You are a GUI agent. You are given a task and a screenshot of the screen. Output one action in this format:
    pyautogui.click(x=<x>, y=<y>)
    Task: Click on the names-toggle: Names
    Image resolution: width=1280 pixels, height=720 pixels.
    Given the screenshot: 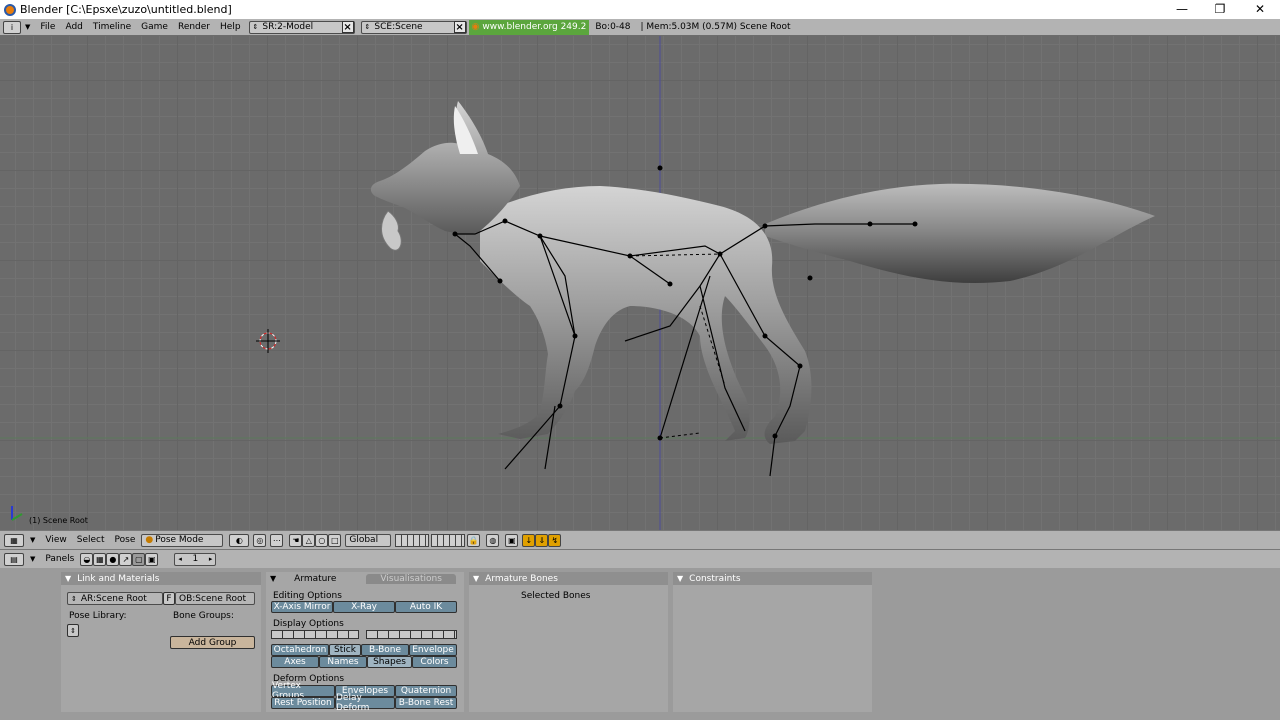 What is the action you would take?
    pyautogui.click(x=343, y=662)
    